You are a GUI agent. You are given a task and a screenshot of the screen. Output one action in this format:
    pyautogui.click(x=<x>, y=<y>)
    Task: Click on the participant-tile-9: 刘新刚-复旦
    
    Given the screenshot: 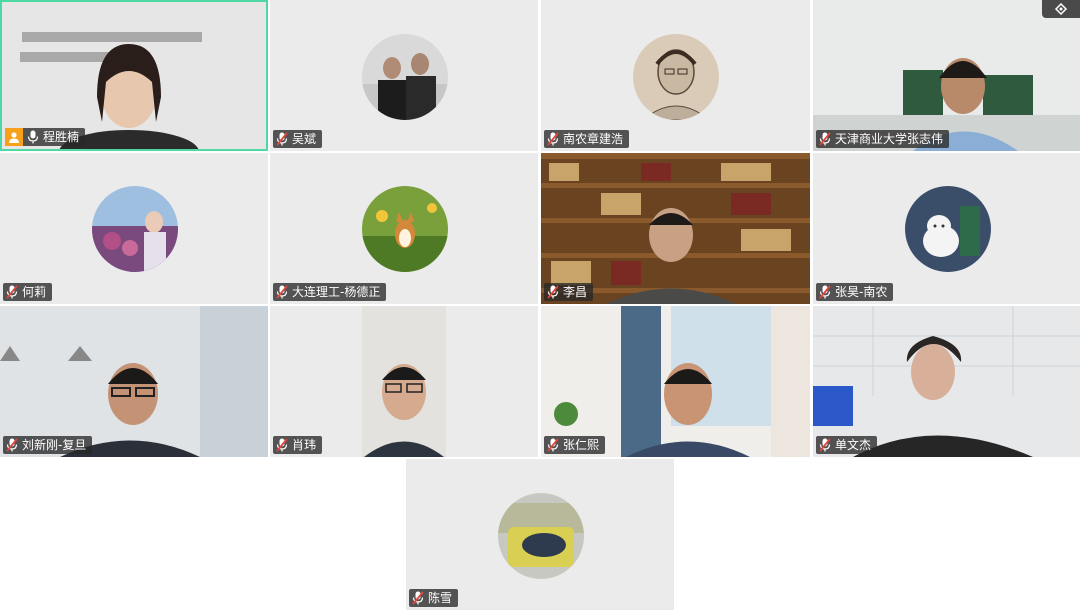 What is the action you would take?
    pyautogui.click(x=134, y=381)
    